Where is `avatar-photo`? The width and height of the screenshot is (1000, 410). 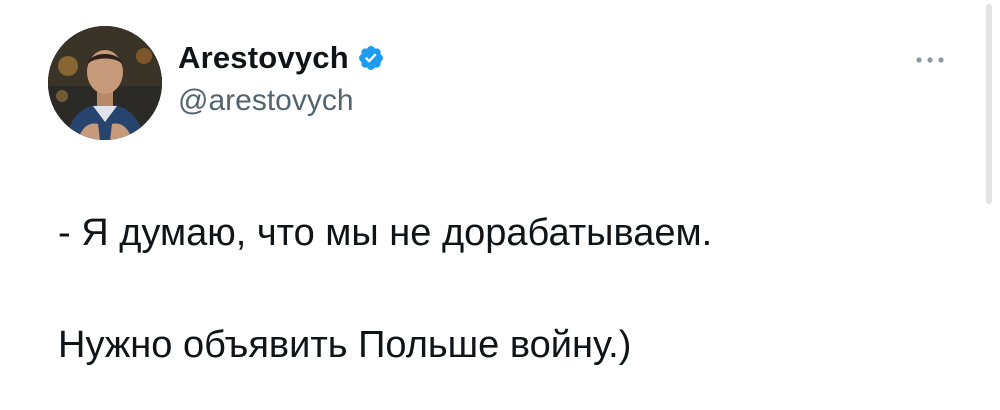 avatar-photo is located at coordinates (105, 83).